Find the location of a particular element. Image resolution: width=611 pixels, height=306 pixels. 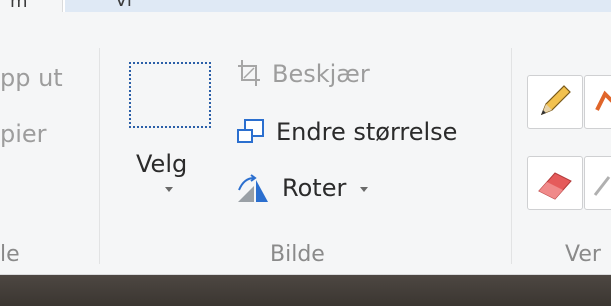

copy-button: pier is located at coordinates (23, 134).